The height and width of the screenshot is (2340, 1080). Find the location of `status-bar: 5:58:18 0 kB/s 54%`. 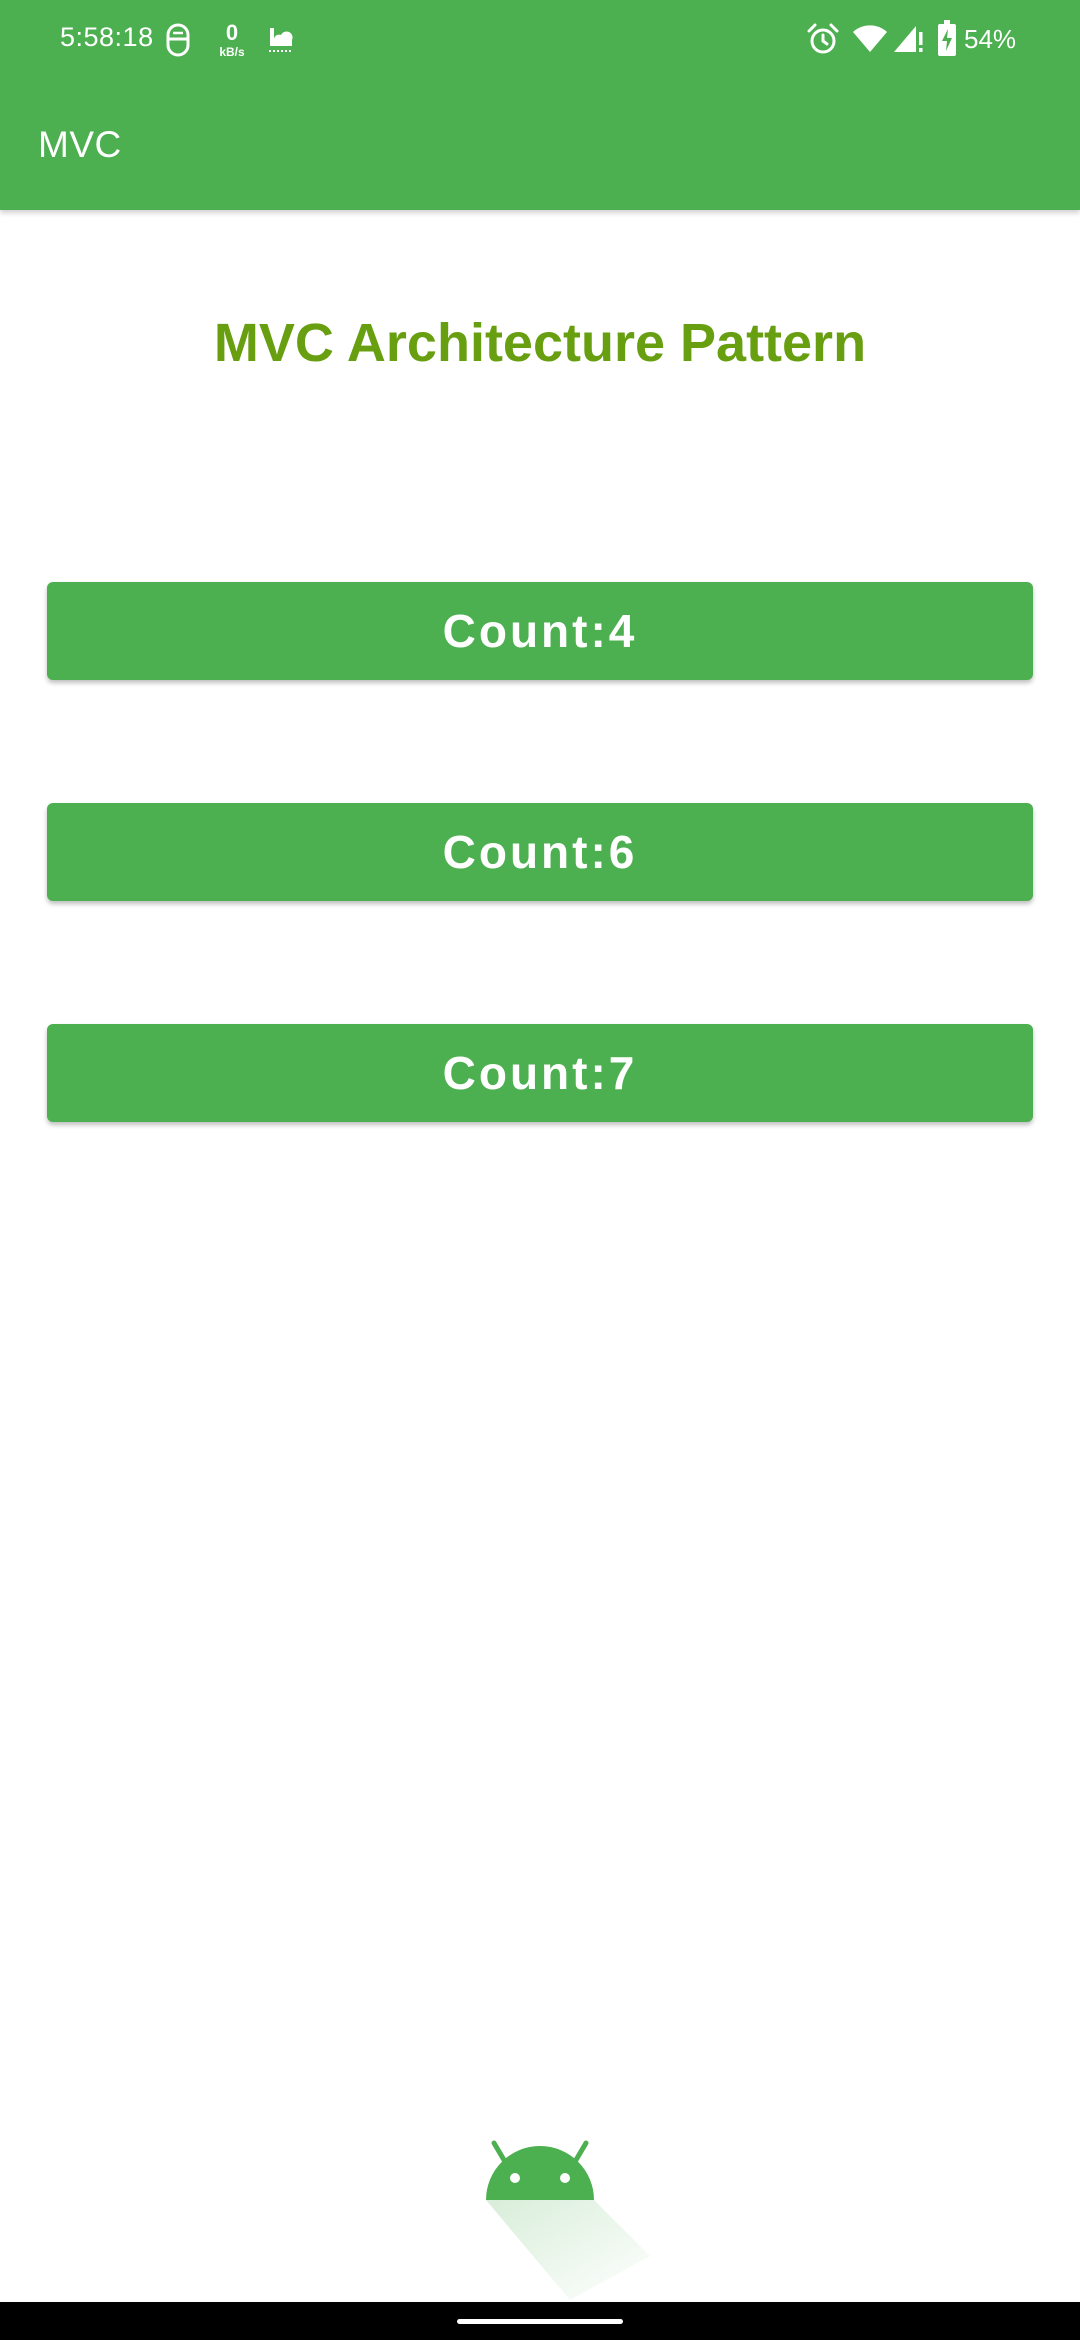

status-bar: 5:58:18 0 kB/s 54% is located at coordinates (540, 40).